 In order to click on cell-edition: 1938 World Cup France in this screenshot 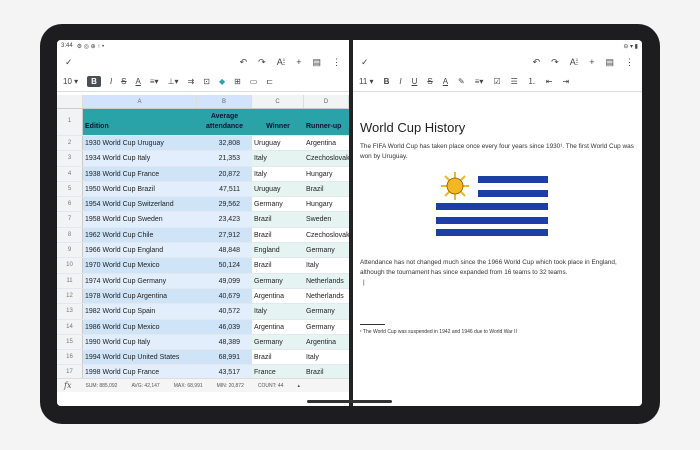, I will do `click(140, 173)`.